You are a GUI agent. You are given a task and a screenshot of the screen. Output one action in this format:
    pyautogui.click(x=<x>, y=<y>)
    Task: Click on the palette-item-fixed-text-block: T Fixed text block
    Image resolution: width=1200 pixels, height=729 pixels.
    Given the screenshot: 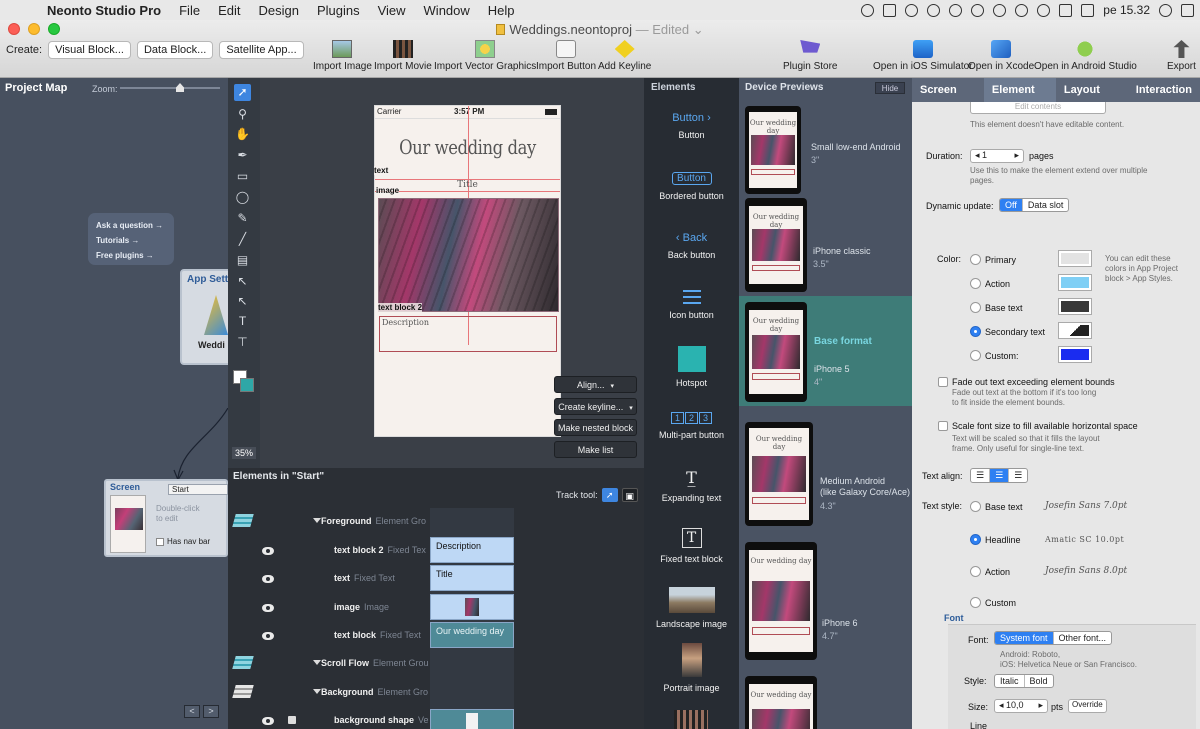 What is the action you would take?
    pyautogui.click(x=691, y=546)
    